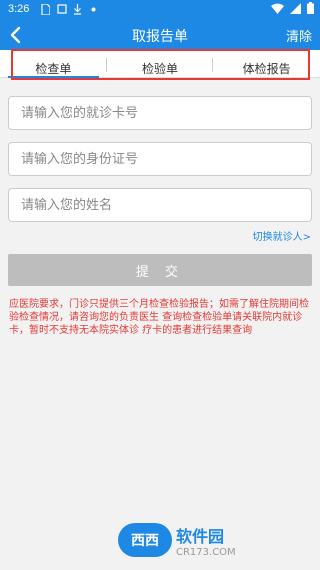 The height and width of the screenshot is (570, 320). What do you see at coordinates (200, 536) in the screenshot?
I see `watermark-name: 软件园` at bounding box center [200, 536].